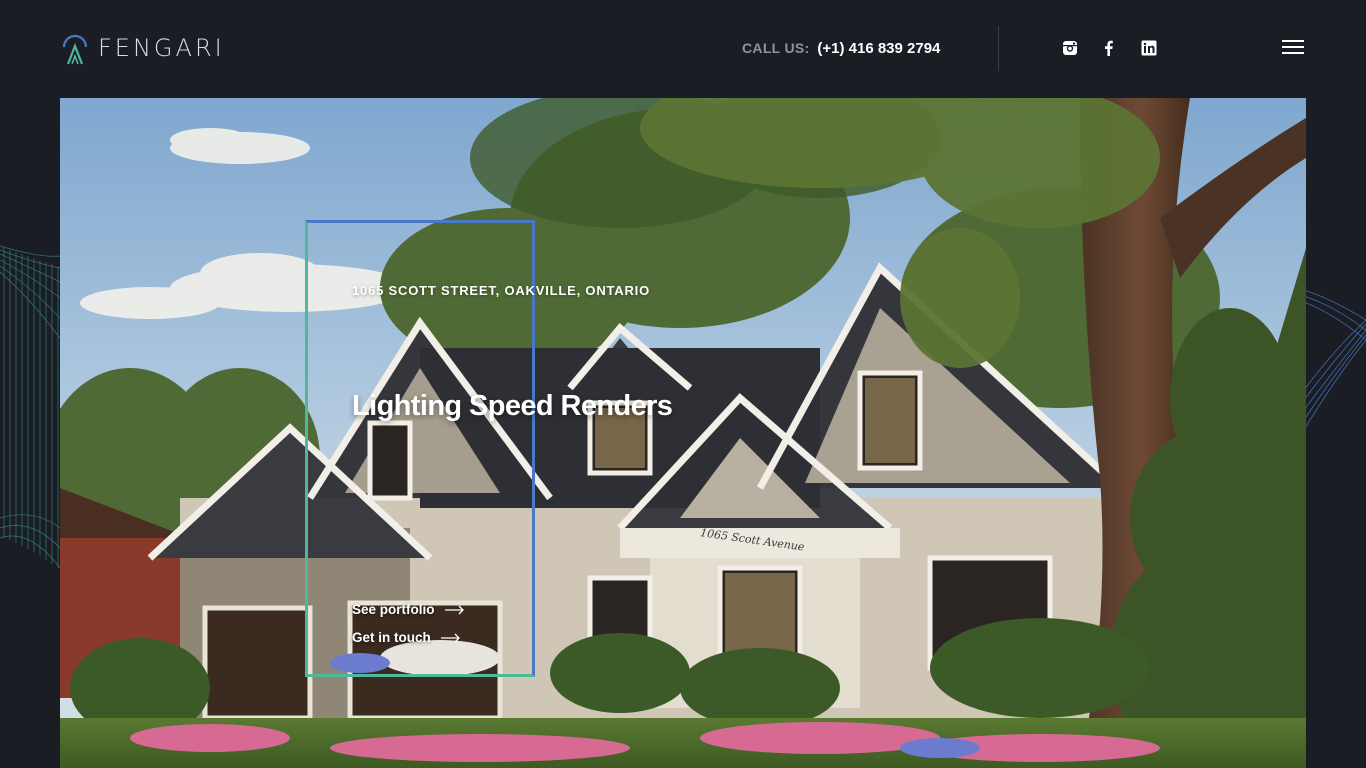 The height and width of the screenshot is (768, 1366). Describe the element at coordinates (393, 609) in the screenshot. I see `see-portfolio-label: See portfolio` at that location.